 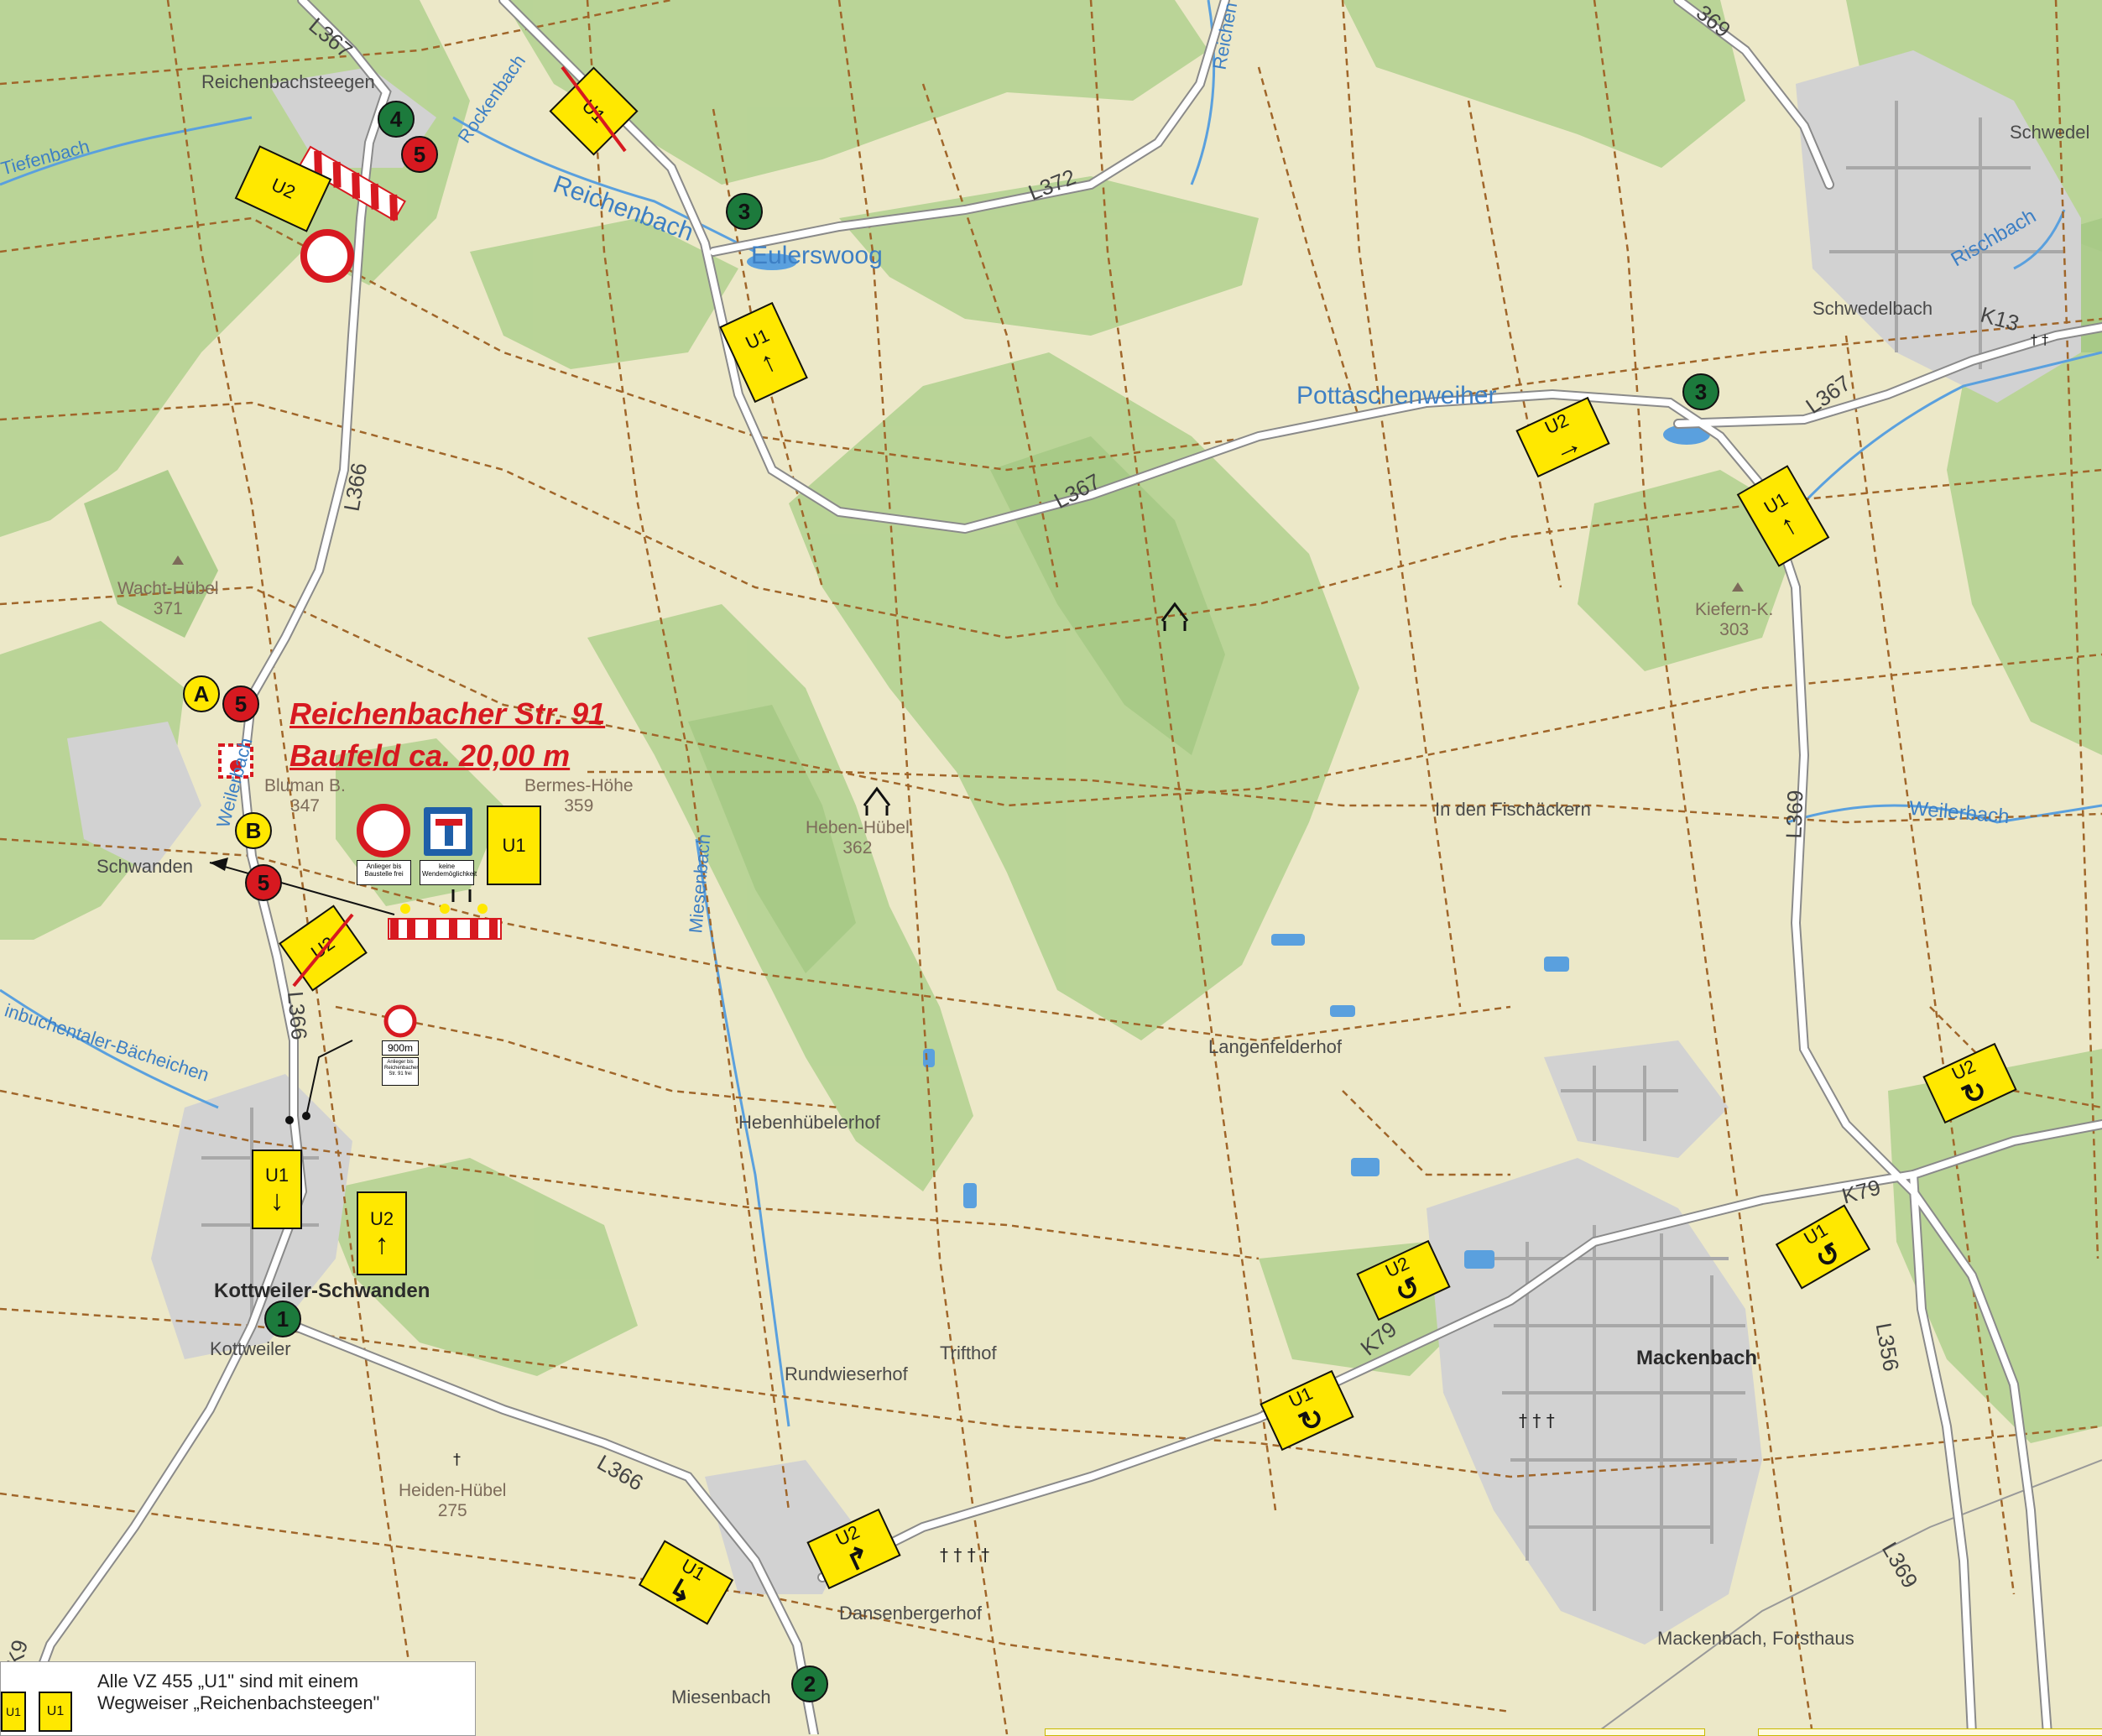 What do you see at coordinates (13, 1712) in the screenshot?
I see `legend-sign-u1-a: U1` at bounding box center [13, 1712].